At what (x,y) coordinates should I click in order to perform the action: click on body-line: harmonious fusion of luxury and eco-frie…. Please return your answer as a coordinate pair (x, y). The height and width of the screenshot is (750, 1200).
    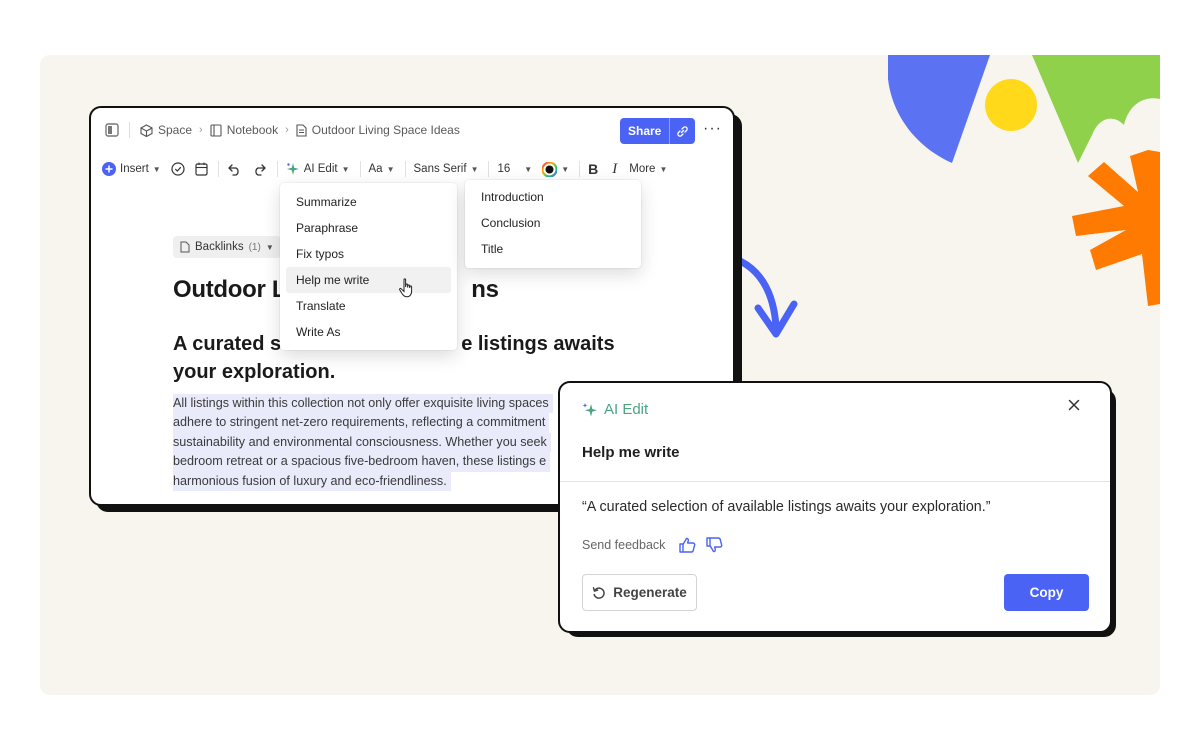
    Looking at the image, I should click on (312, 481).